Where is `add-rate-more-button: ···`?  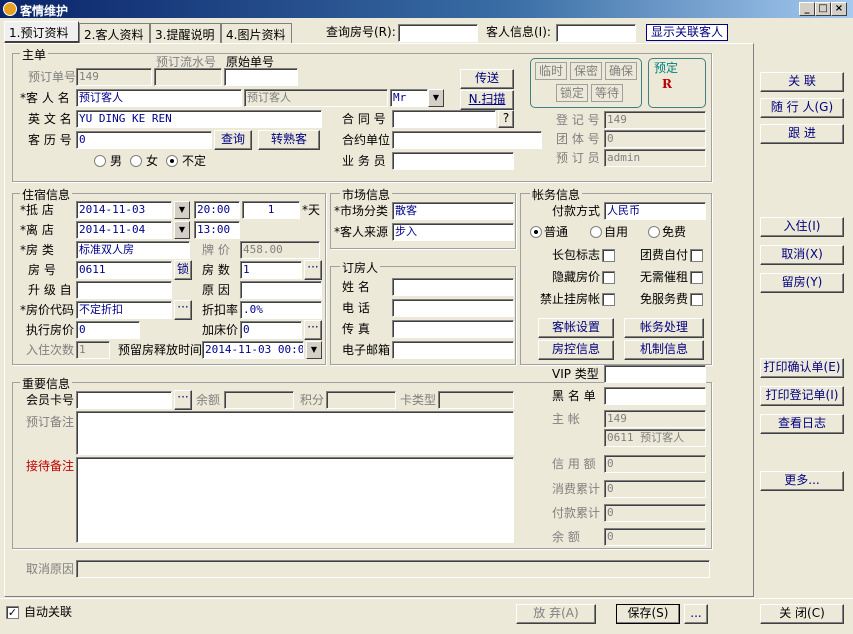
add-rate-more-button: ··· is located at coordinates (313, 330).